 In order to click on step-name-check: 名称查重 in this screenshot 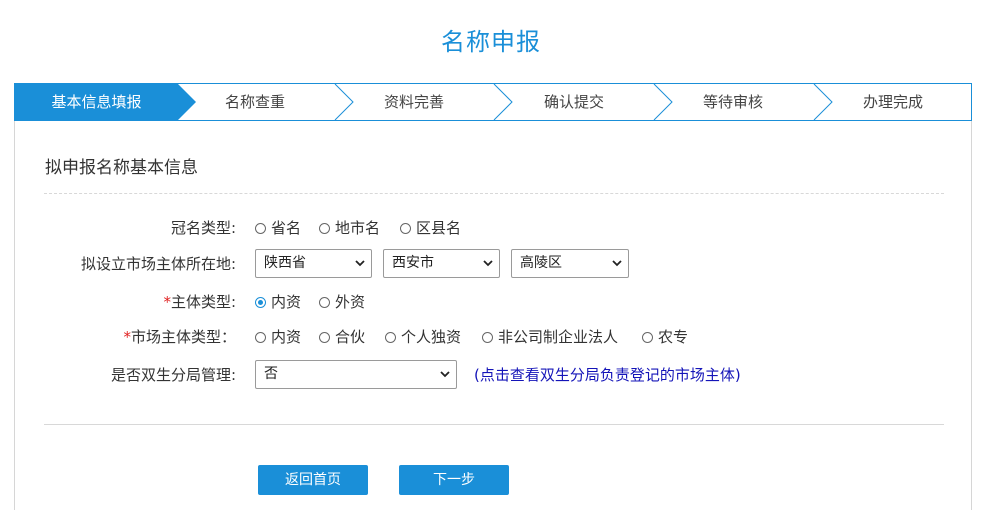, I will do `click(254, 102)`.